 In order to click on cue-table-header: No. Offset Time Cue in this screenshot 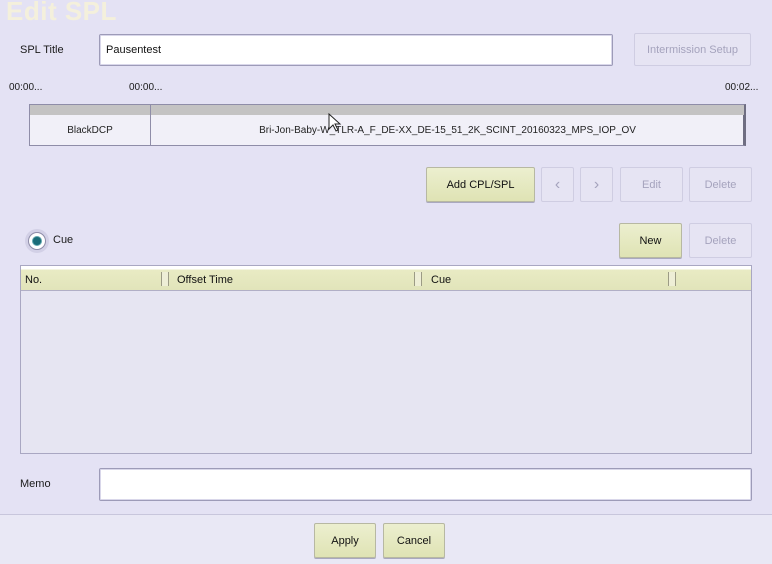, I will do `click(386, 278)`.